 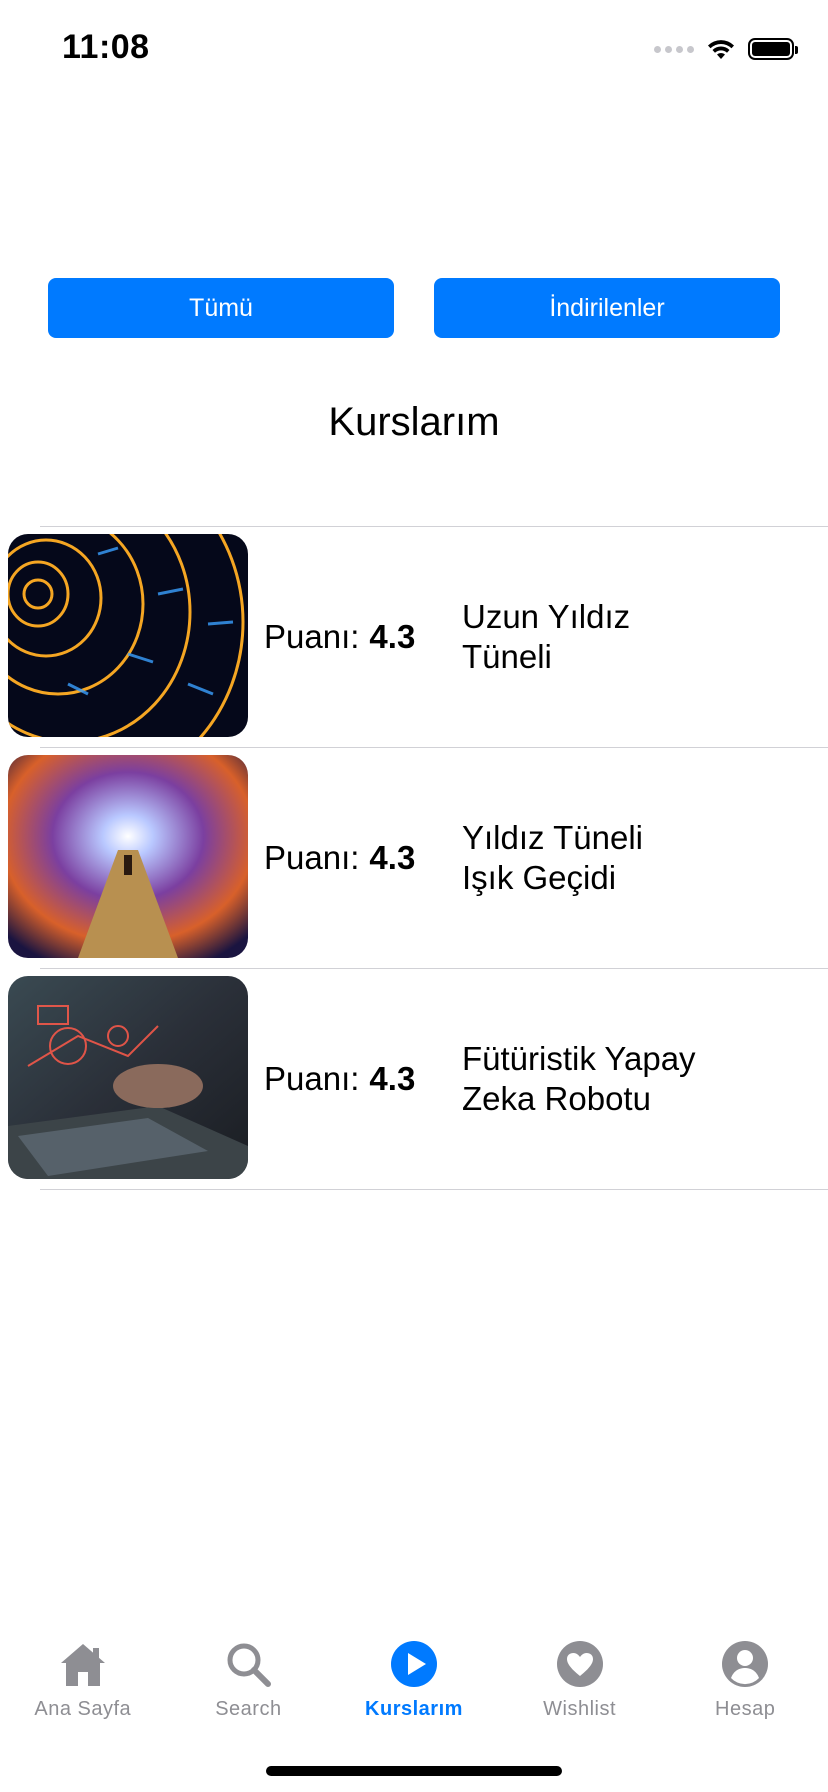 I want to click on light-gate-image, so click(x=128, y=856).